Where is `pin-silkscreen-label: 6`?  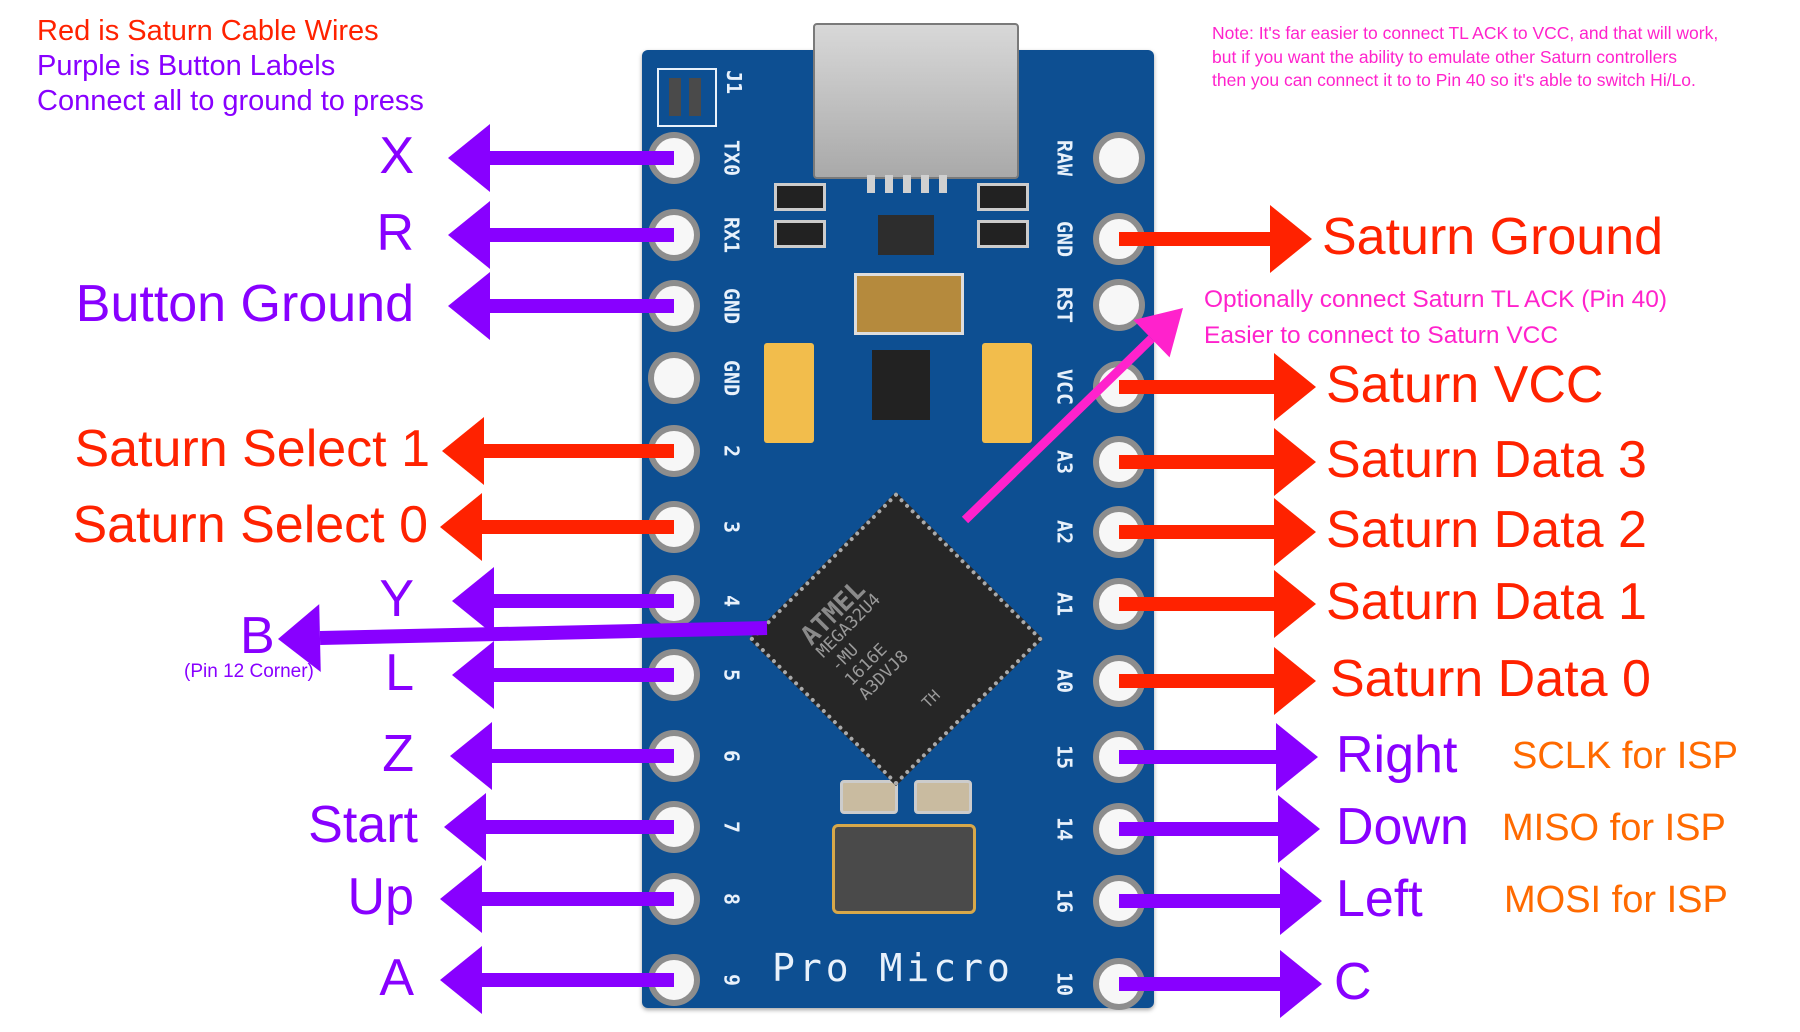
pin-silkscreen-label: 6 is located at coordinates (732, 756).